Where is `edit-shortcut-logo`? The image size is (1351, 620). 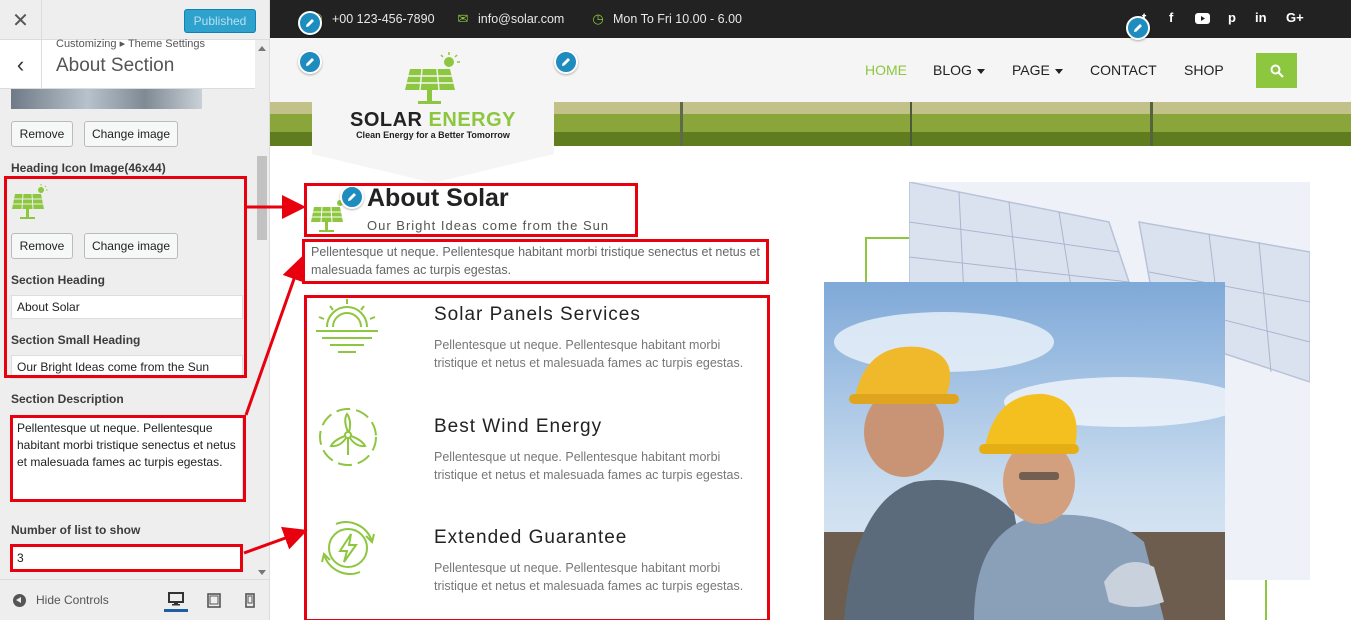 edit-shortcut-logo is located at coordinates (310, 62).